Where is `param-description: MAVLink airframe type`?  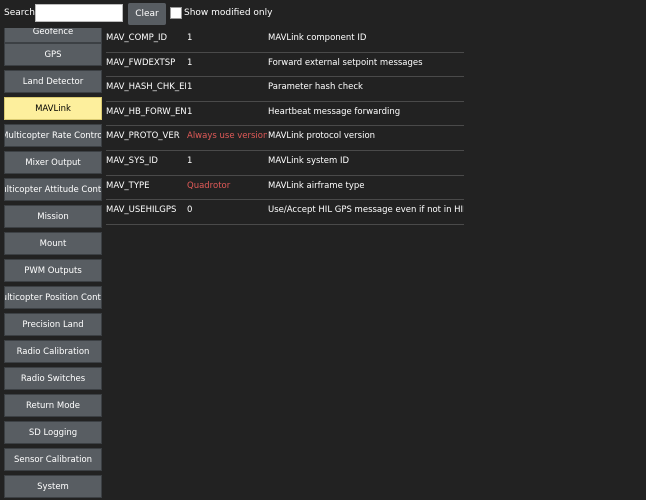 param-description: MAVLink airframe type is located at coordinates (316, 185).